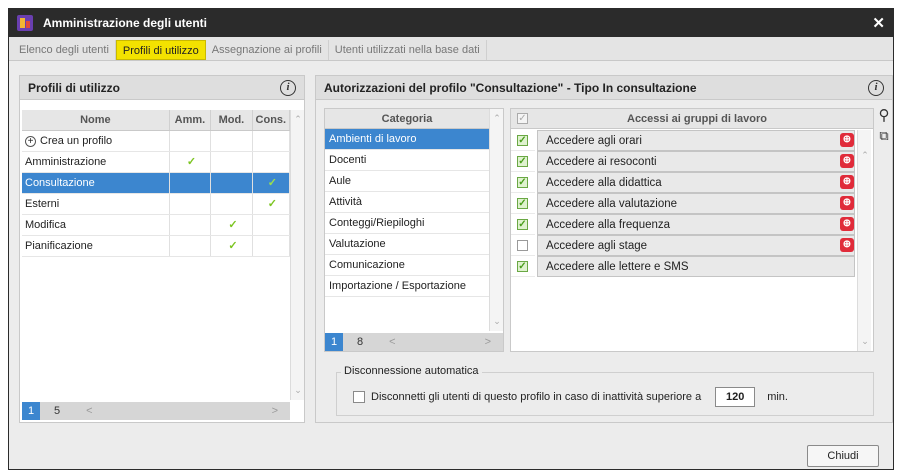 The height and width of the screenshot is (470, 902). Describe the element at coordinates (407, 202) in the screenshot. I see `list-item: Attività` at that location.